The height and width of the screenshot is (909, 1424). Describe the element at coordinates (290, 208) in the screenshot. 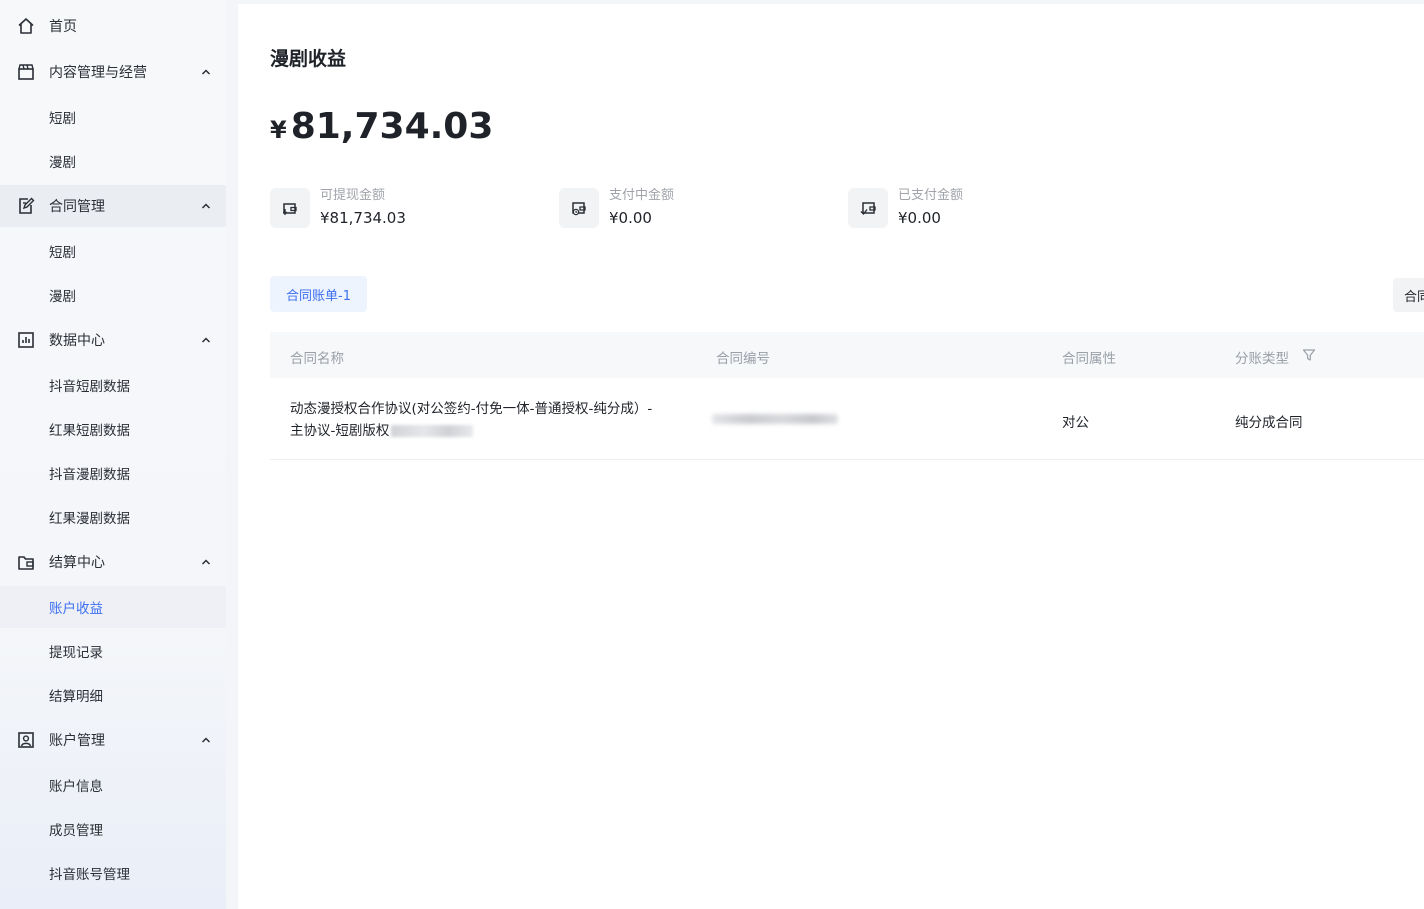

I see `withdraw-wallet-icon` at that location.